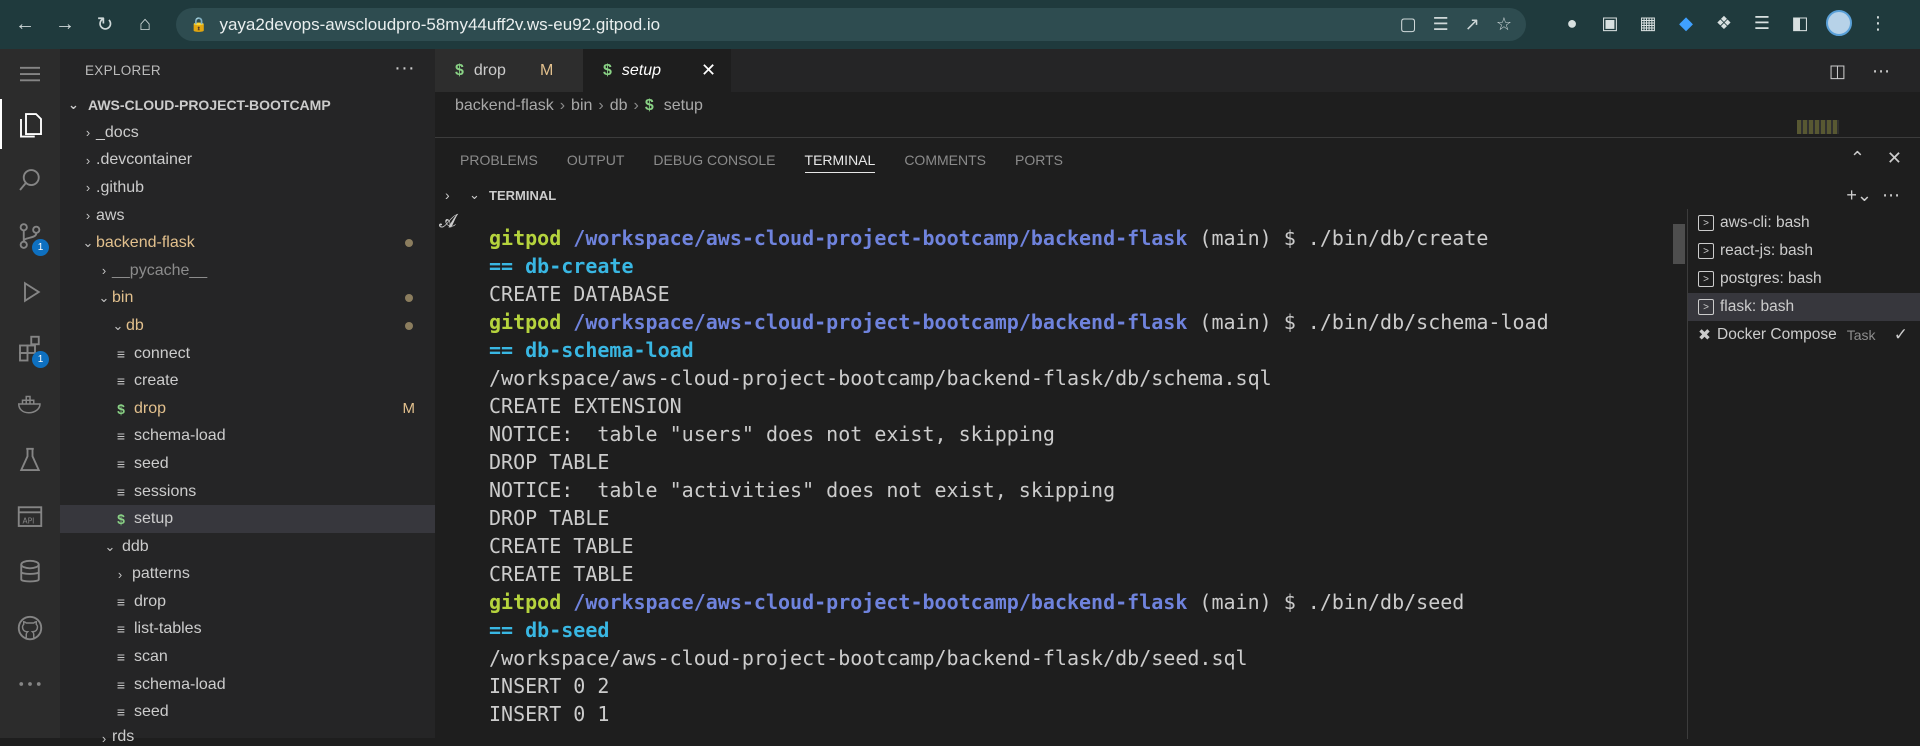 The height and width of the screenshot is (746, 1920). What do you see at coordinates (581, 106) in the screenshot?
I see `breadcrumb-item: bin` at bounding box center [581, 106].